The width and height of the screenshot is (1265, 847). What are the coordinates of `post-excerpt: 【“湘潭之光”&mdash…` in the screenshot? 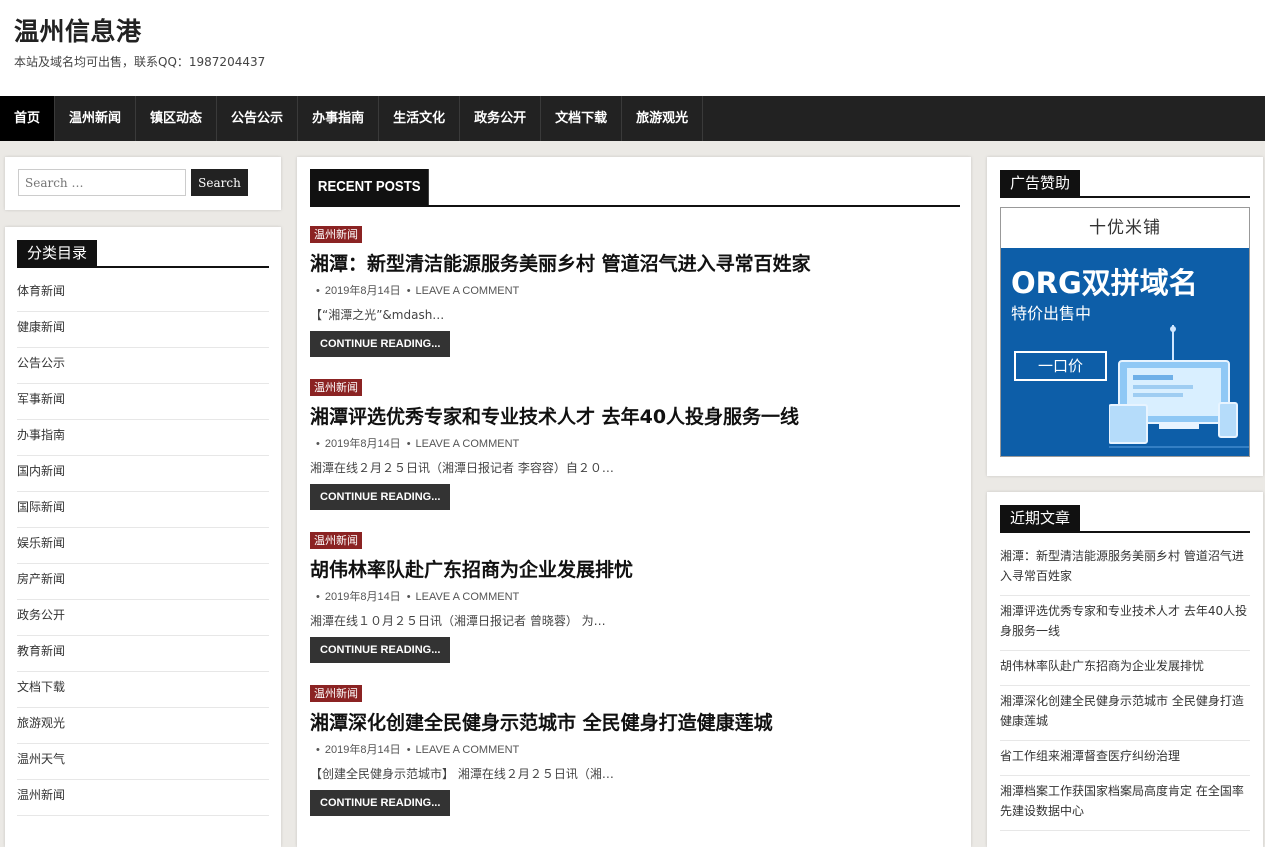 It's located at (377, 315).